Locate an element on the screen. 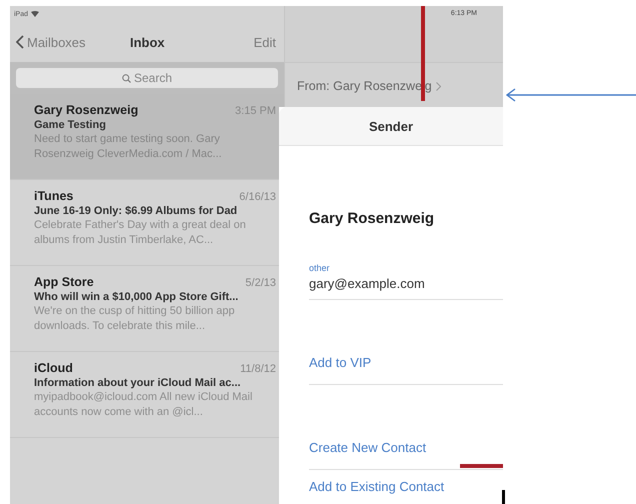 This screenshot has width=636, height=504. action-link: Add to Existing Contact is located at coordinates (376, 486).